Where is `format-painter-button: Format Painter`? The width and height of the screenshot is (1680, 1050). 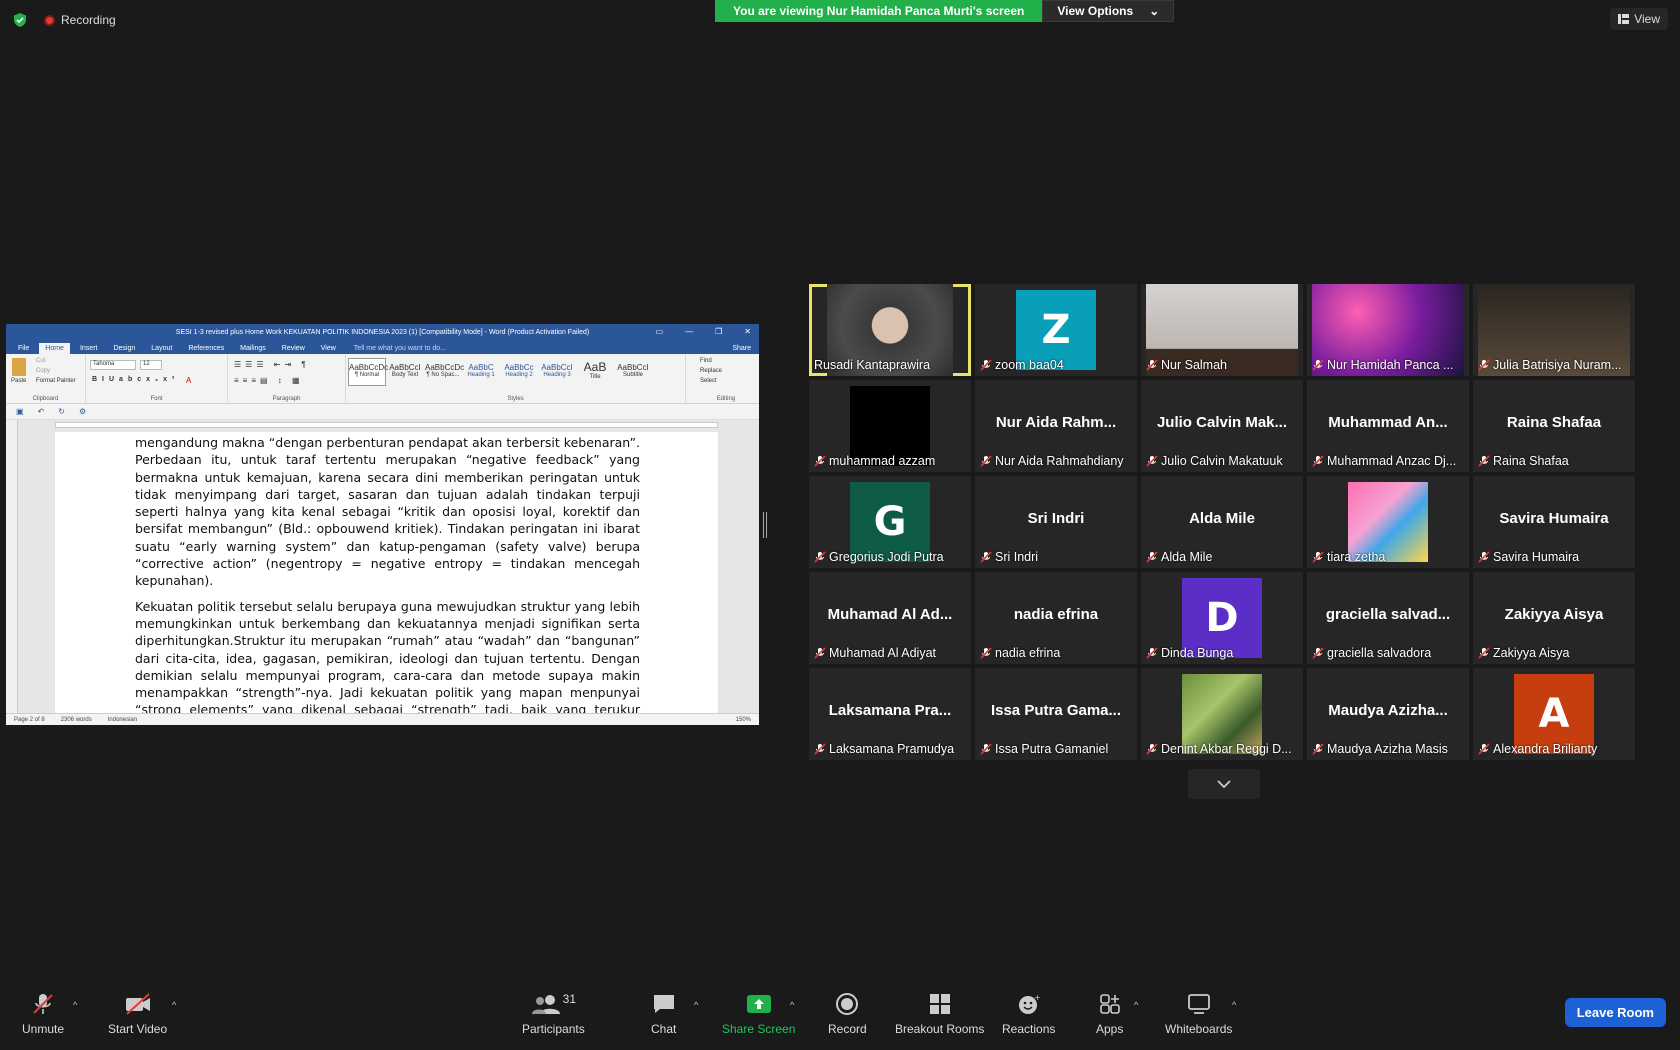
format-painter-button: Format Painter is located at coordinates (56, 381).